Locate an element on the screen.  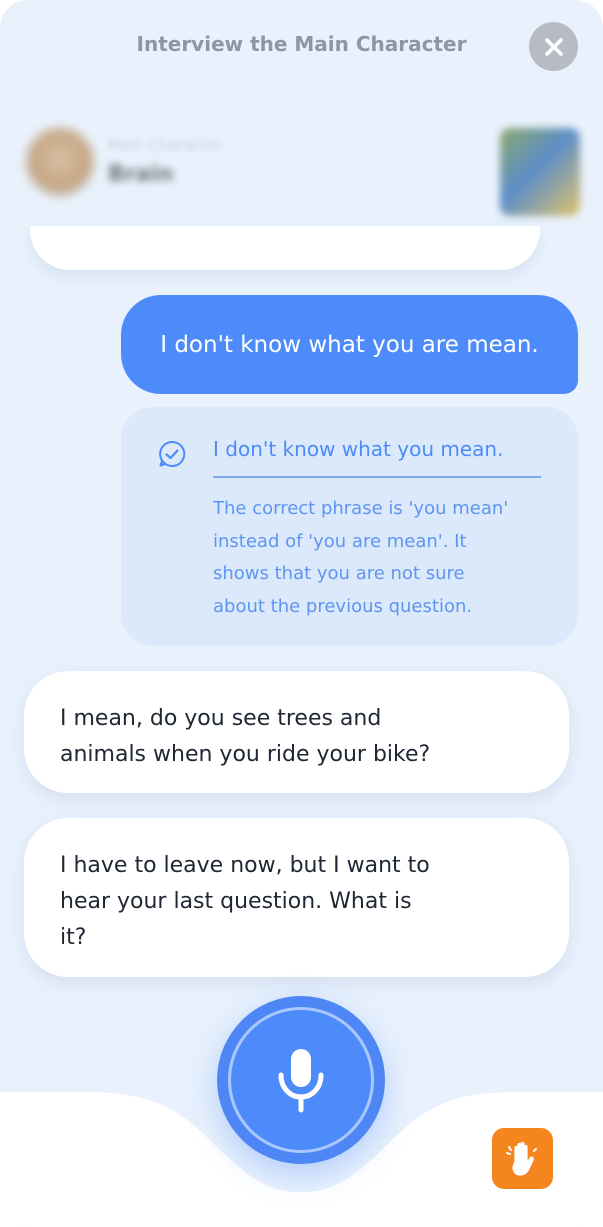
message-line: I have to leave now, but I want to is located at coordinates (245, 865).